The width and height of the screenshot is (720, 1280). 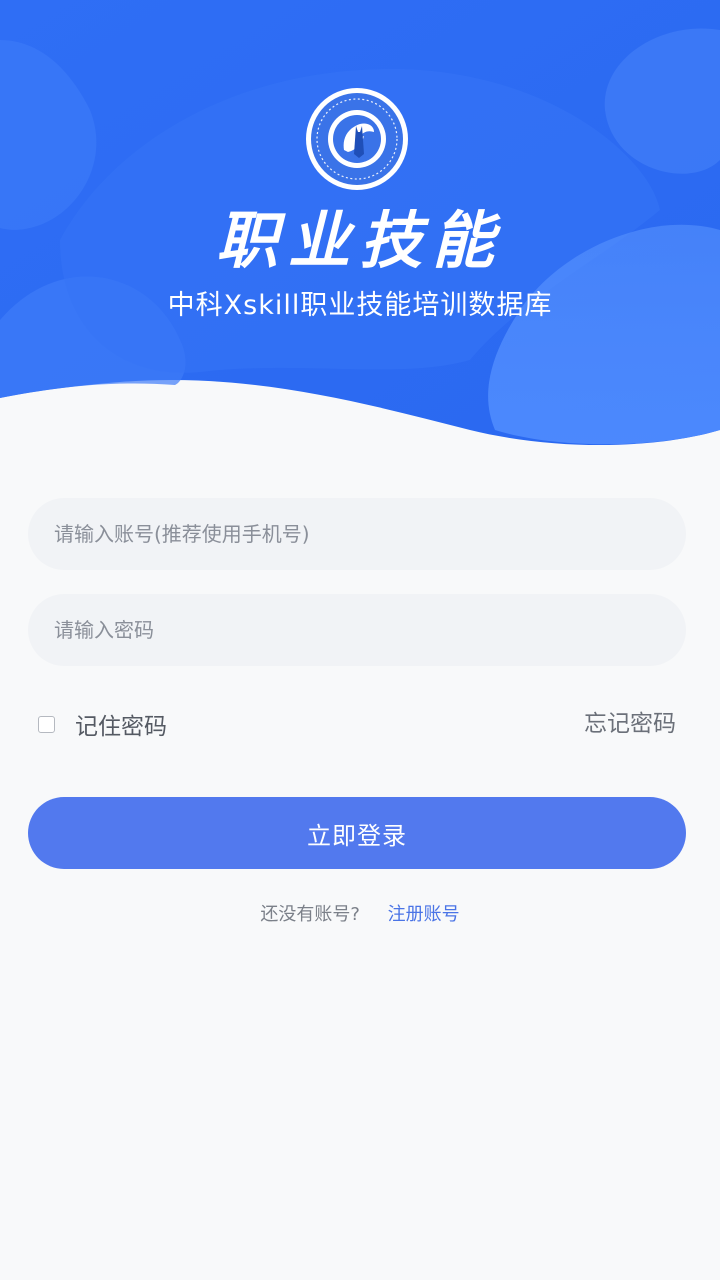 I want to click on brand-subtitle: 中科Xskill职业技能培训数据库, so click(x=360, y=305).